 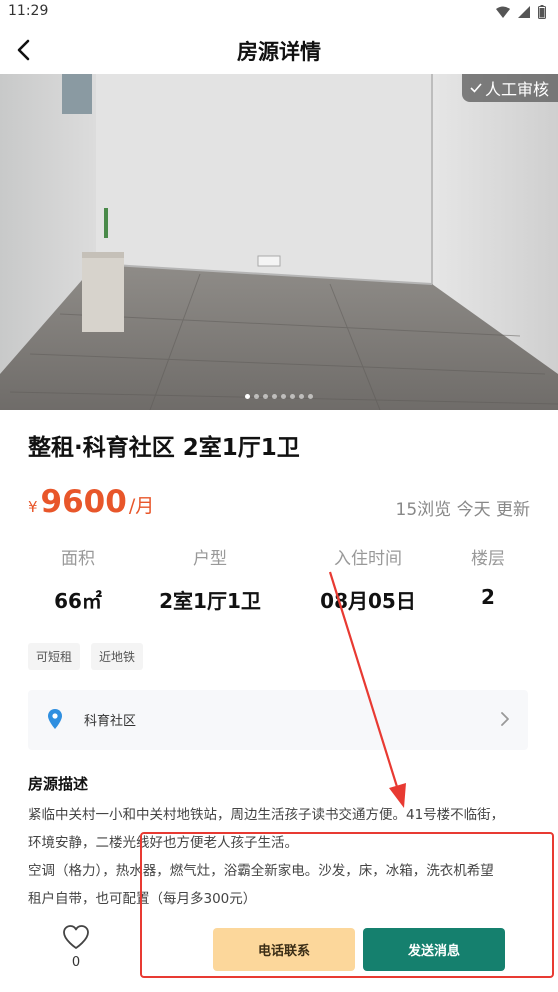 I want to click on bottom-action-bar: 0 电话联系 发送消息, so click(x=279, y=951).